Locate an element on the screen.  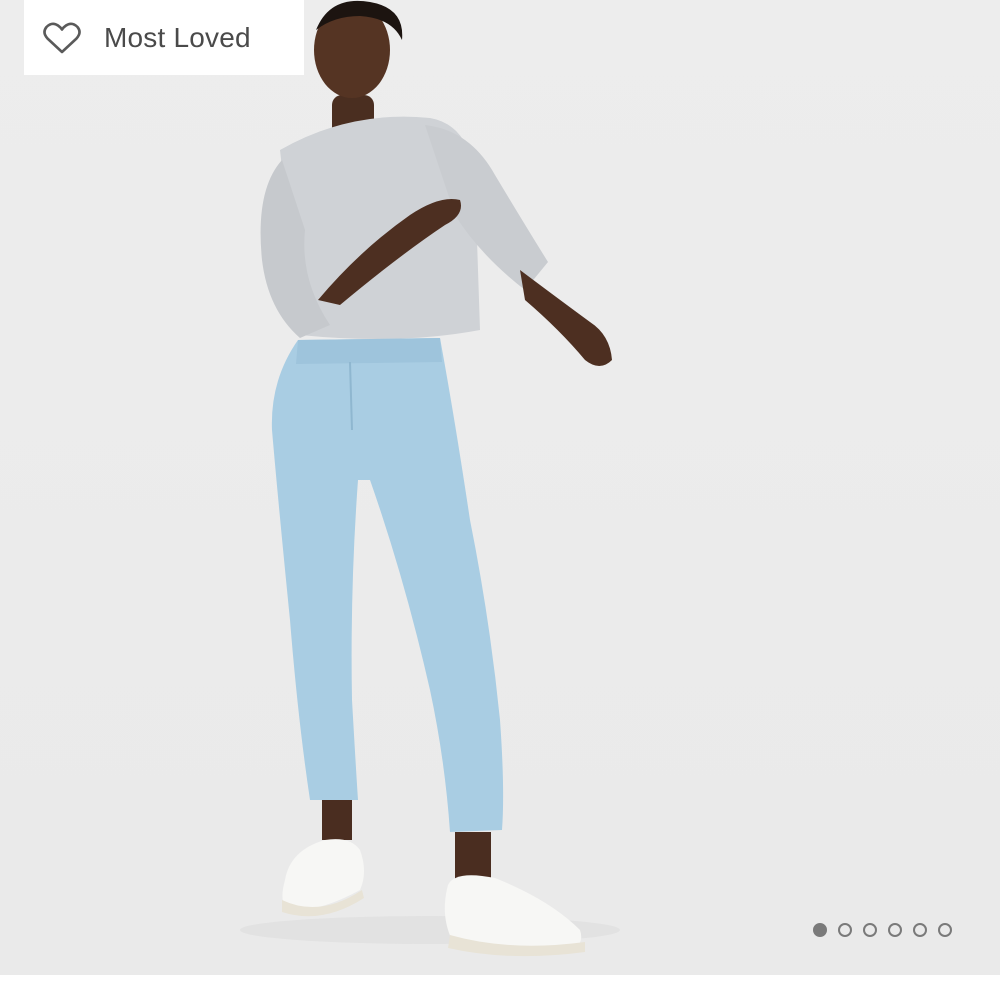
heart-outline-icon is located at coordinates (62, 38).